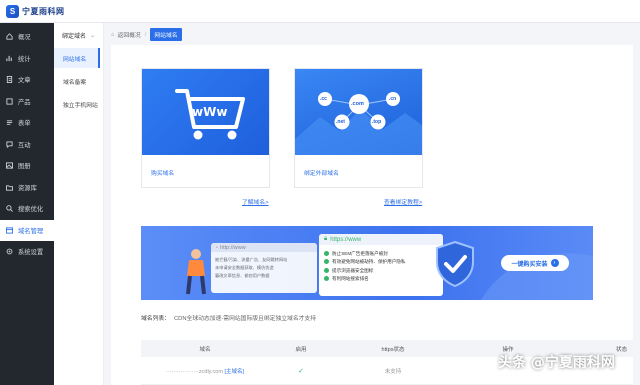  I want to click on sidebar-item-stats: 统计, so click(27, 59).